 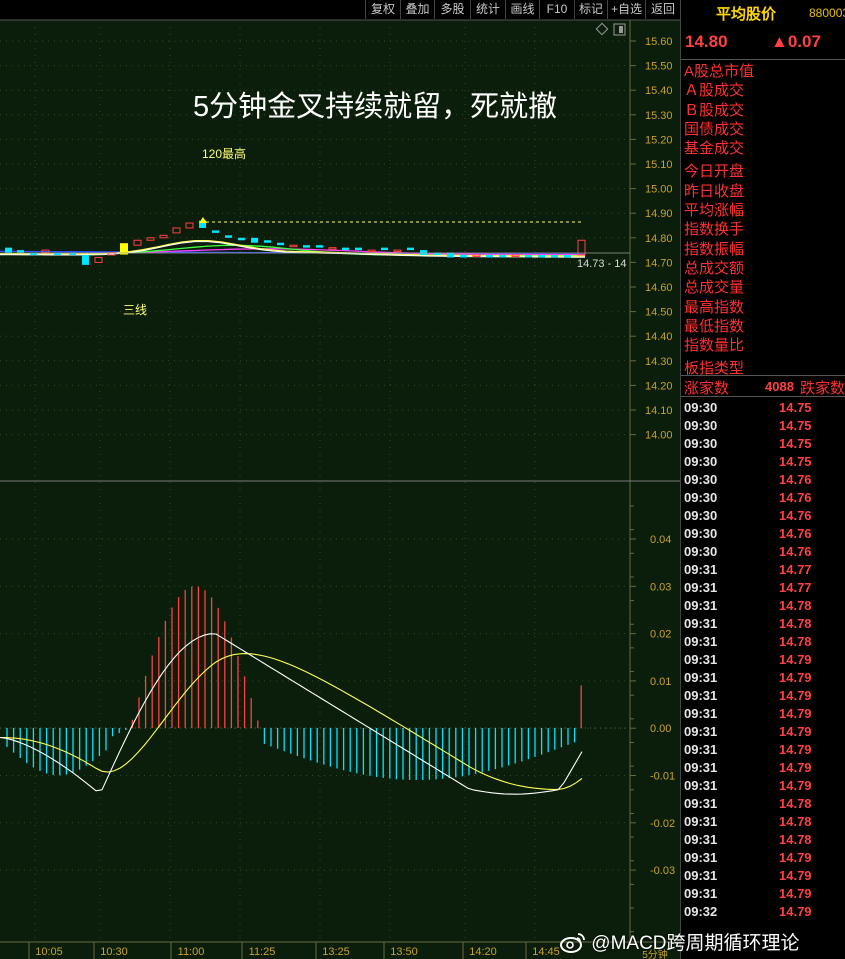 I want to click on stat-label: 基金成交, so click(x=714, y=149).